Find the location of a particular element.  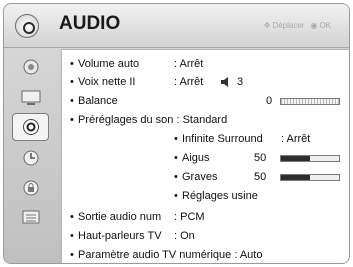

clock-icon is located at coordinates (30, 158).